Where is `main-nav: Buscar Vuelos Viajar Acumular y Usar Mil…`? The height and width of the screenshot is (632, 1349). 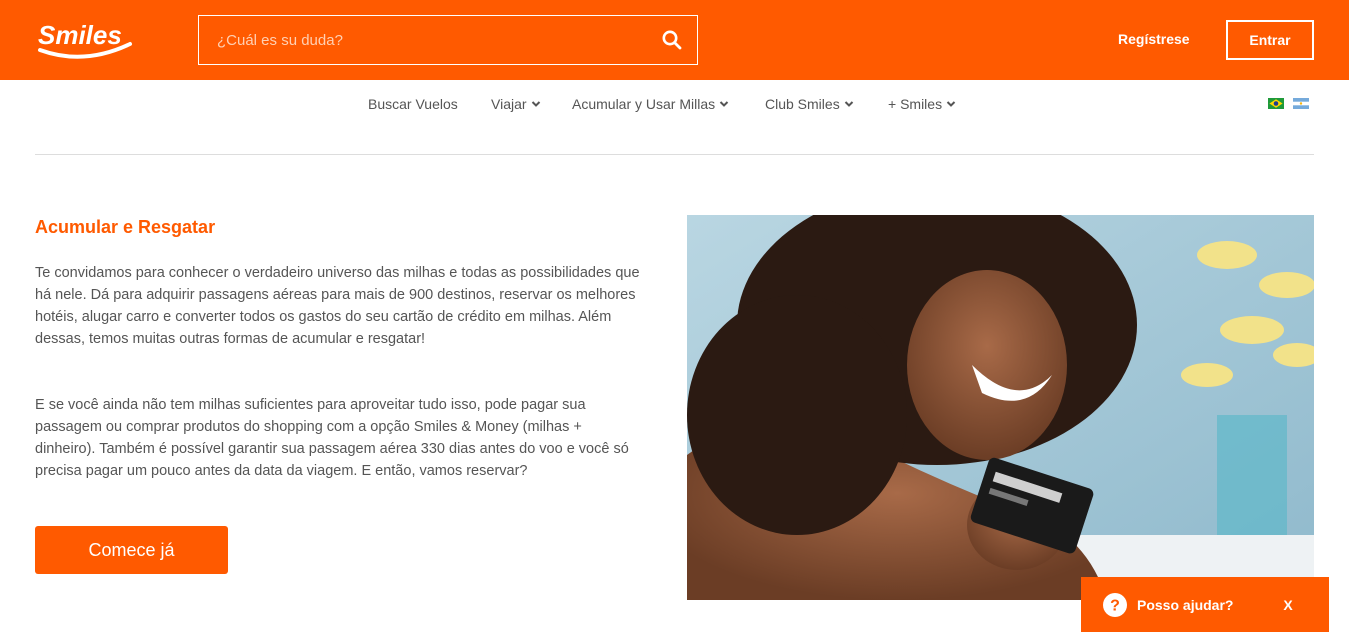 main-nav: Buscar Vuelos Viajar Acumular y Usar Mil… is located at coordinates (674, 106).